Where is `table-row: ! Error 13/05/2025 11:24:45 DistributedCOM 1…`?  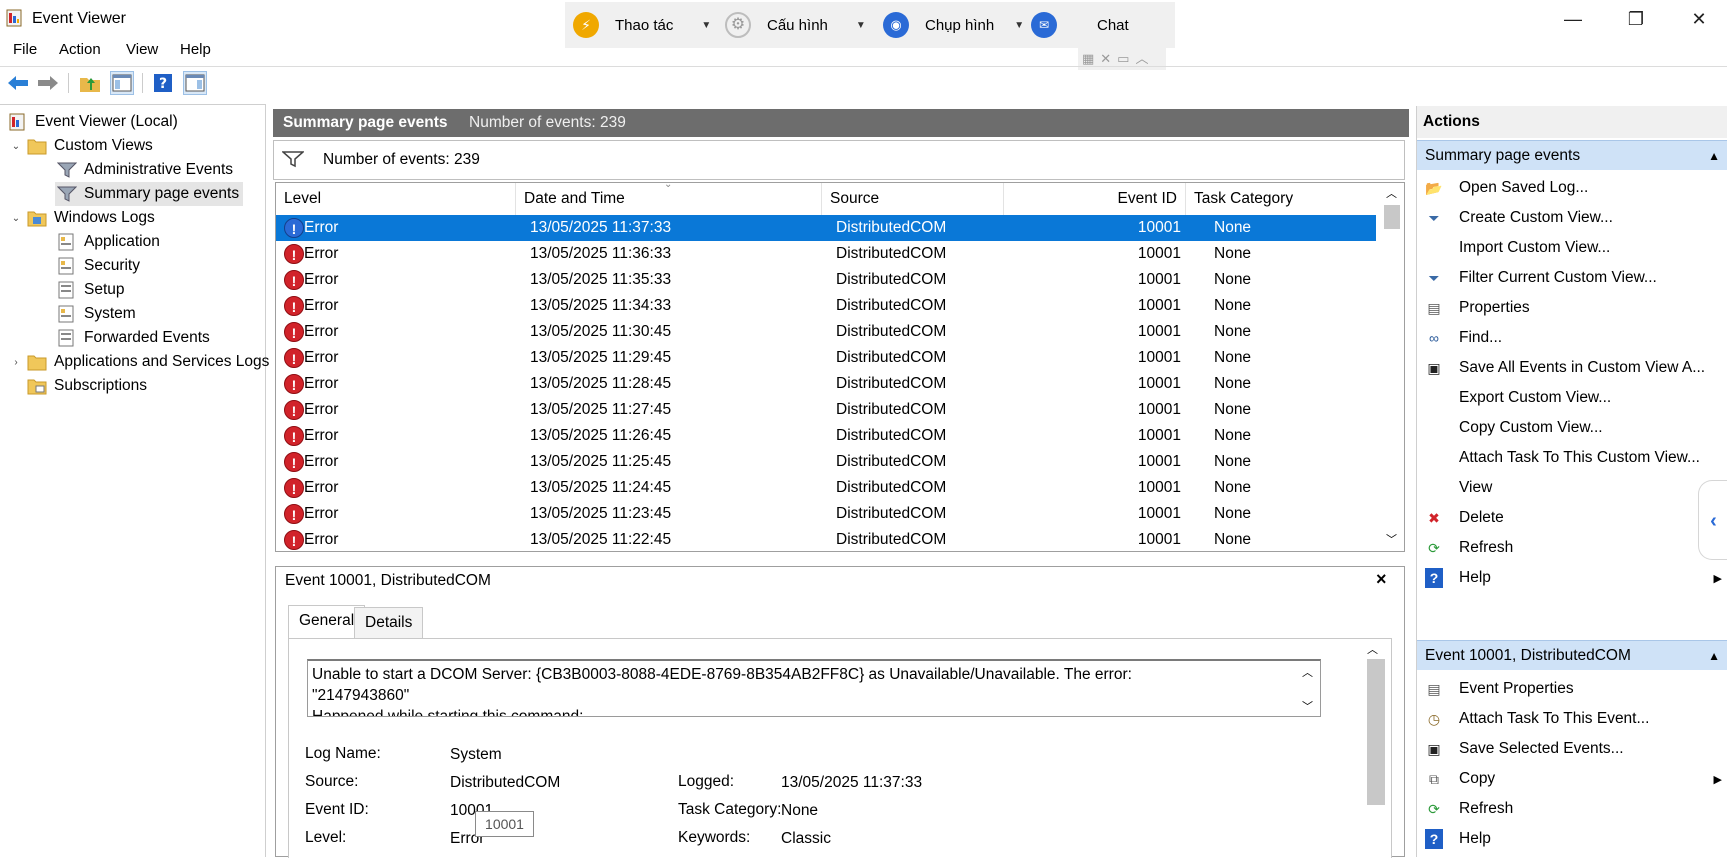 table-row: ! Error 13/05/2025 11:24:45 DistributedCOM 1… is located at coordinates (826, 488).